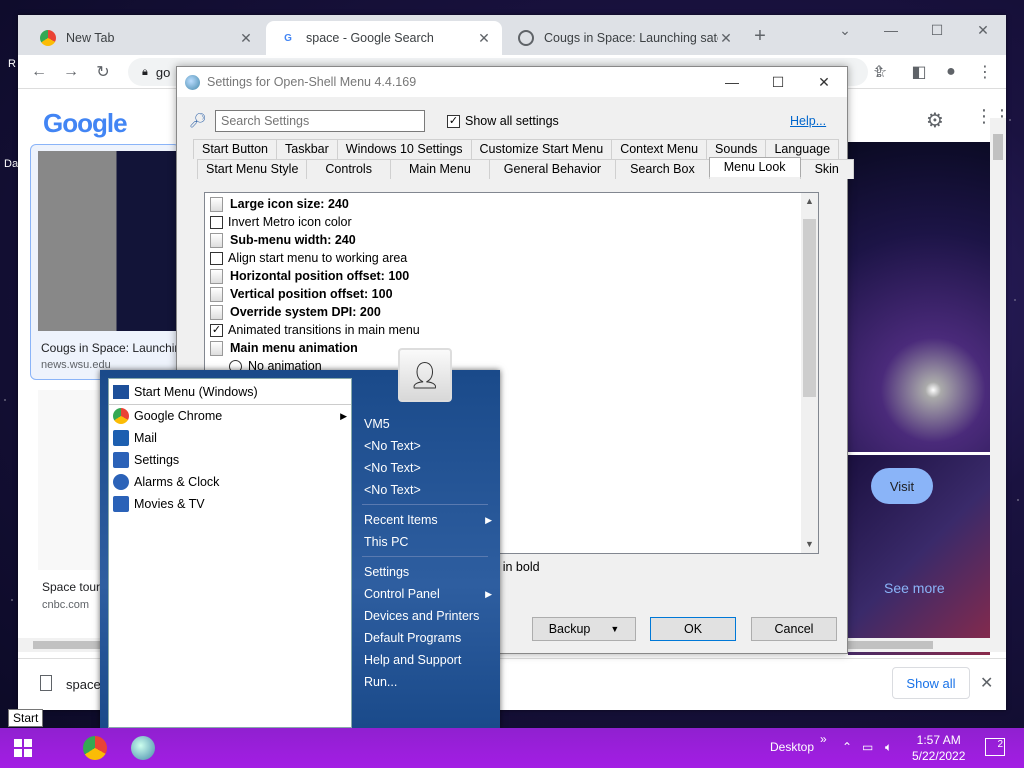 This screenshot has height=768, width=1024. I want to click on chevron-icon: », so click(823, 739).